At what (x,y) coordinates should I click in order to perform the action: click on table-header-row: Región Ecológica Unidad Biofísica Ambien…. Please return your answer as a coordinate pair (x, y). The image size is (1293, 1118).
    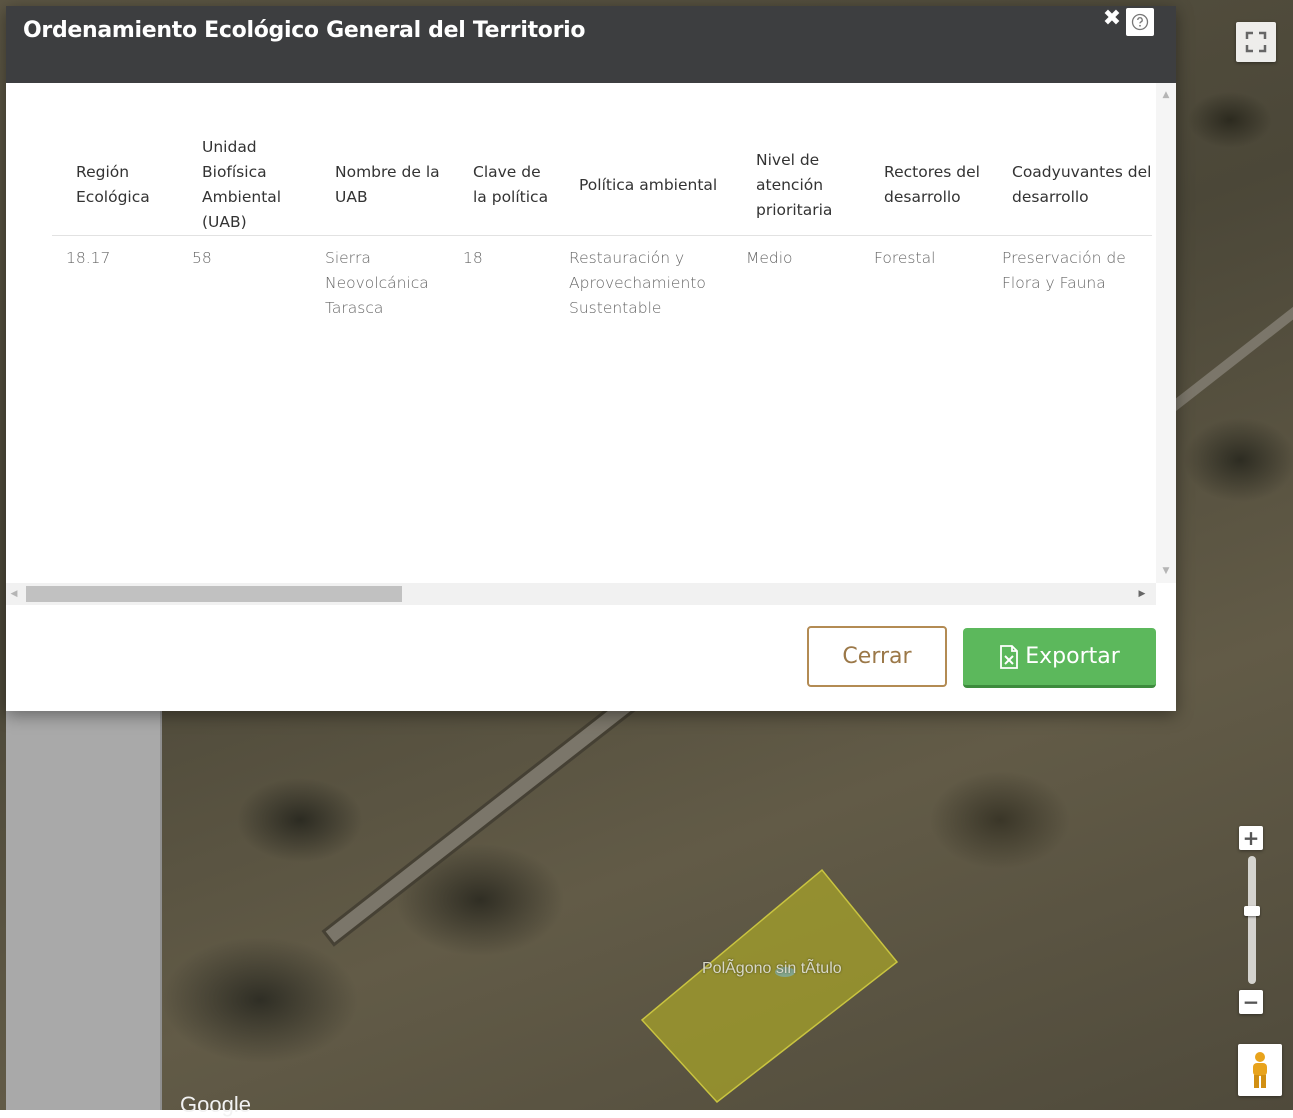
    Looking at the image, I should click on (602, 181).